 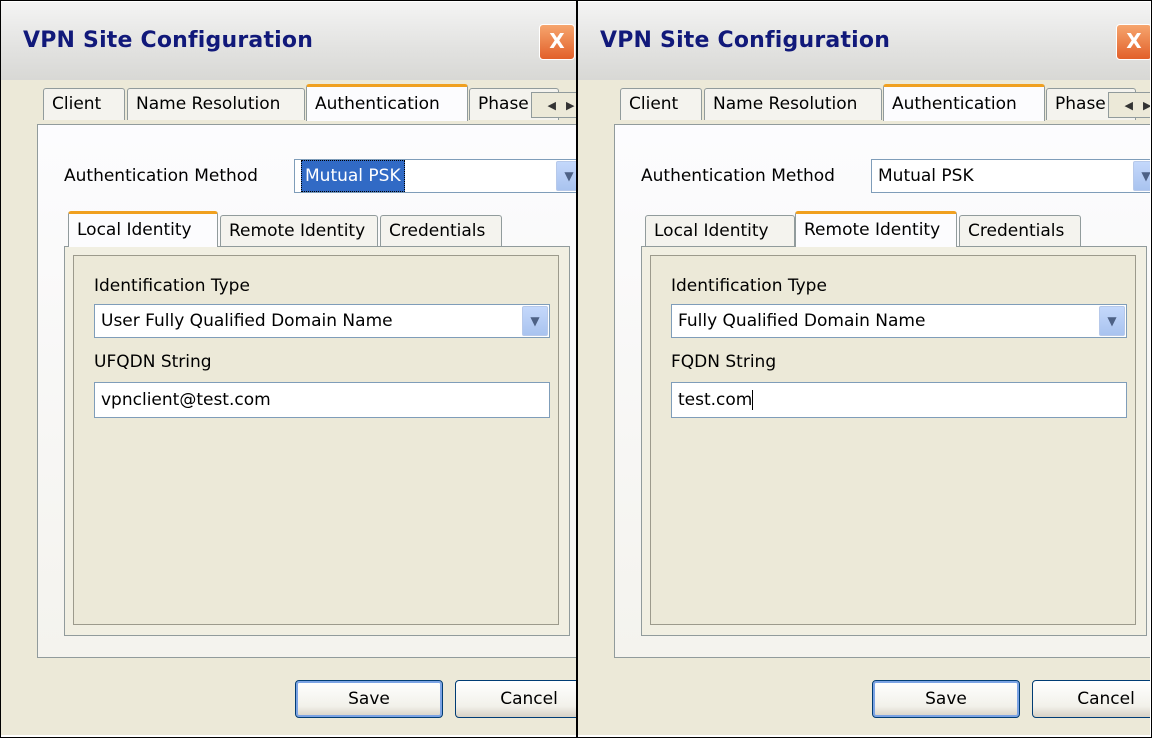 I want to click on fqdn-string-value: test.com, so click(x=715, y=400).